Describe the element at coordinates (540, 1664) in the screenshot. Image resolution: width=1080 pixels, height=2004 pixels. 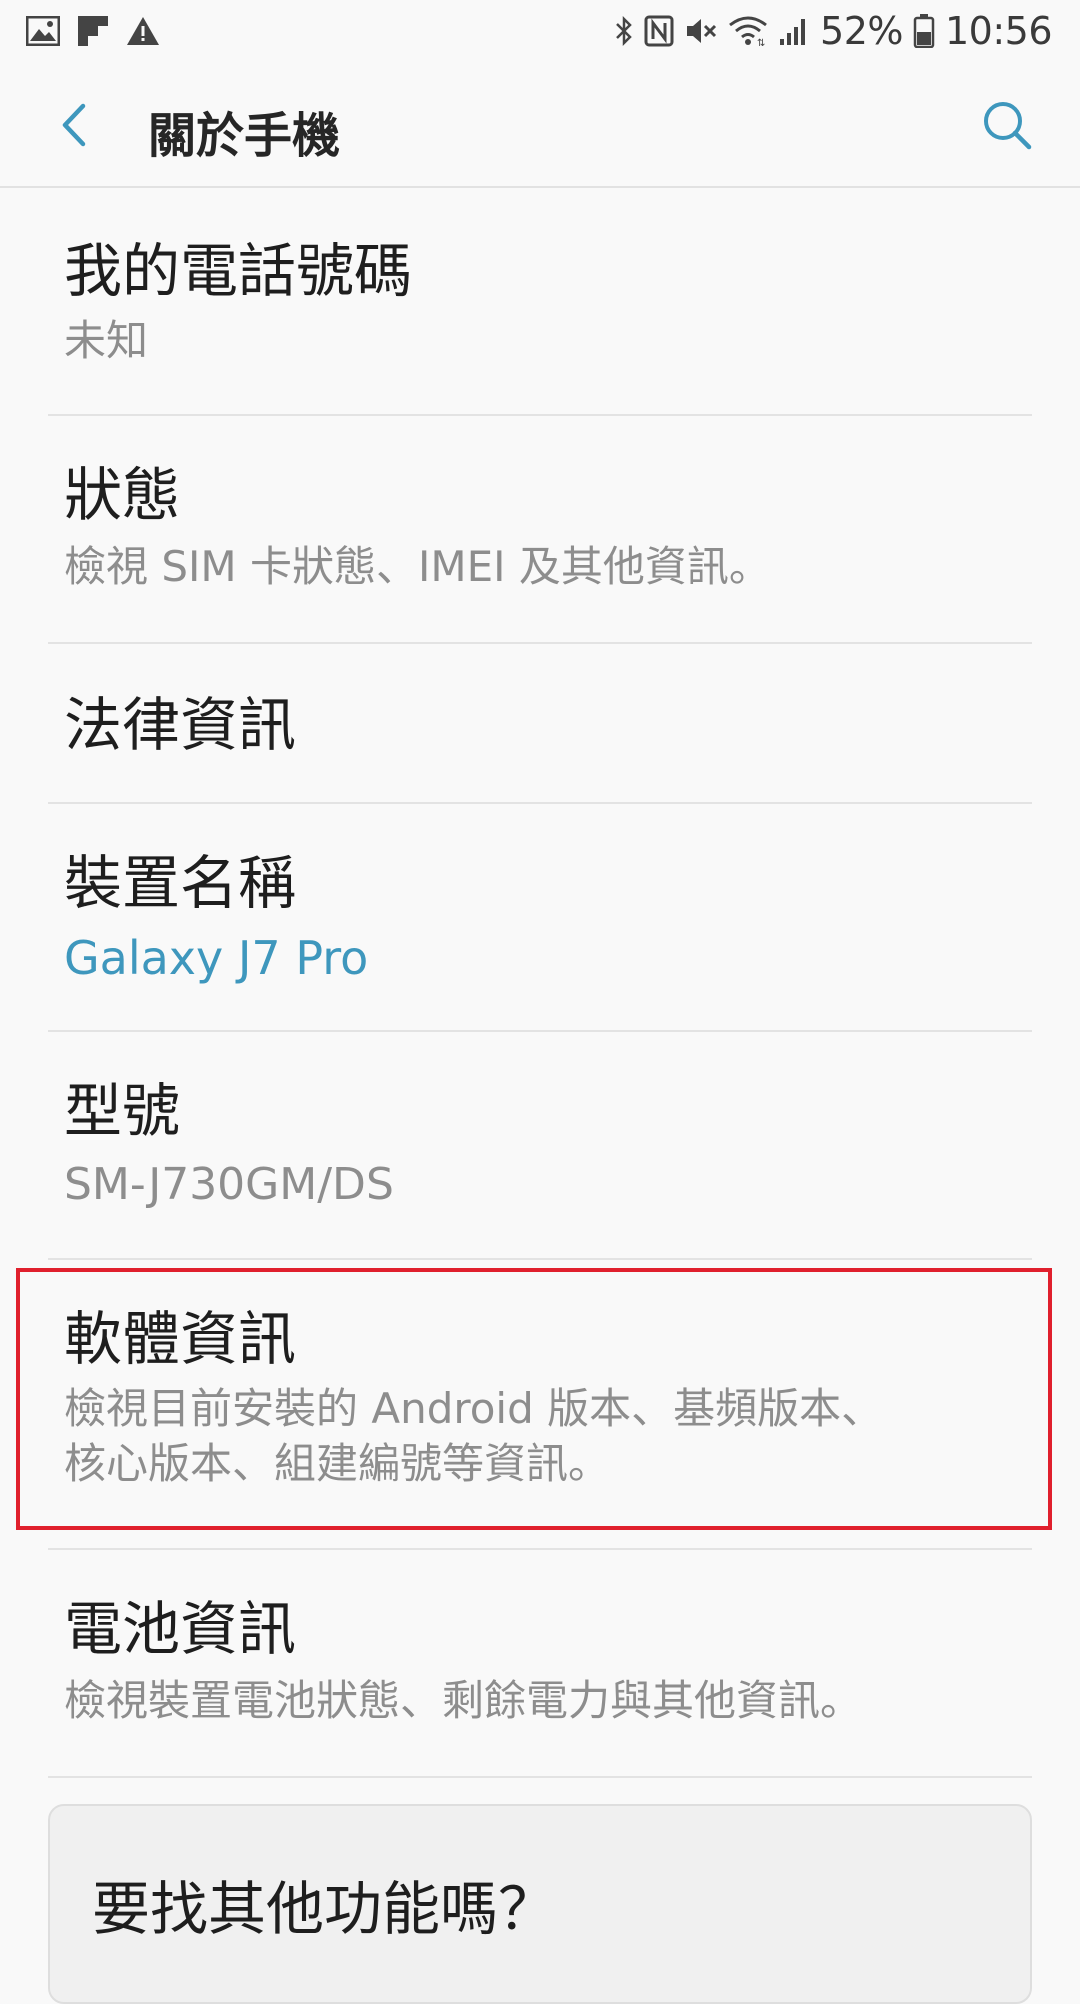
I see `list-item-battery-info: 電池資訊 檢視裝置電池狀態、剩餘電力與其他資訊。` at that location.